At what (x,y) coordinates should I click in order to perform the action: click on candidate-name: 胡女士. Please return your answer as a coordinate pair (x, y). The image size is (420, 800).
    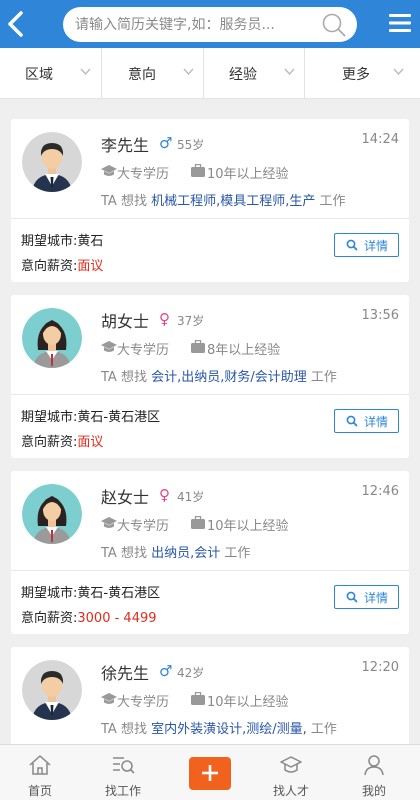
    Looking at the image, I should click on (125, 321).